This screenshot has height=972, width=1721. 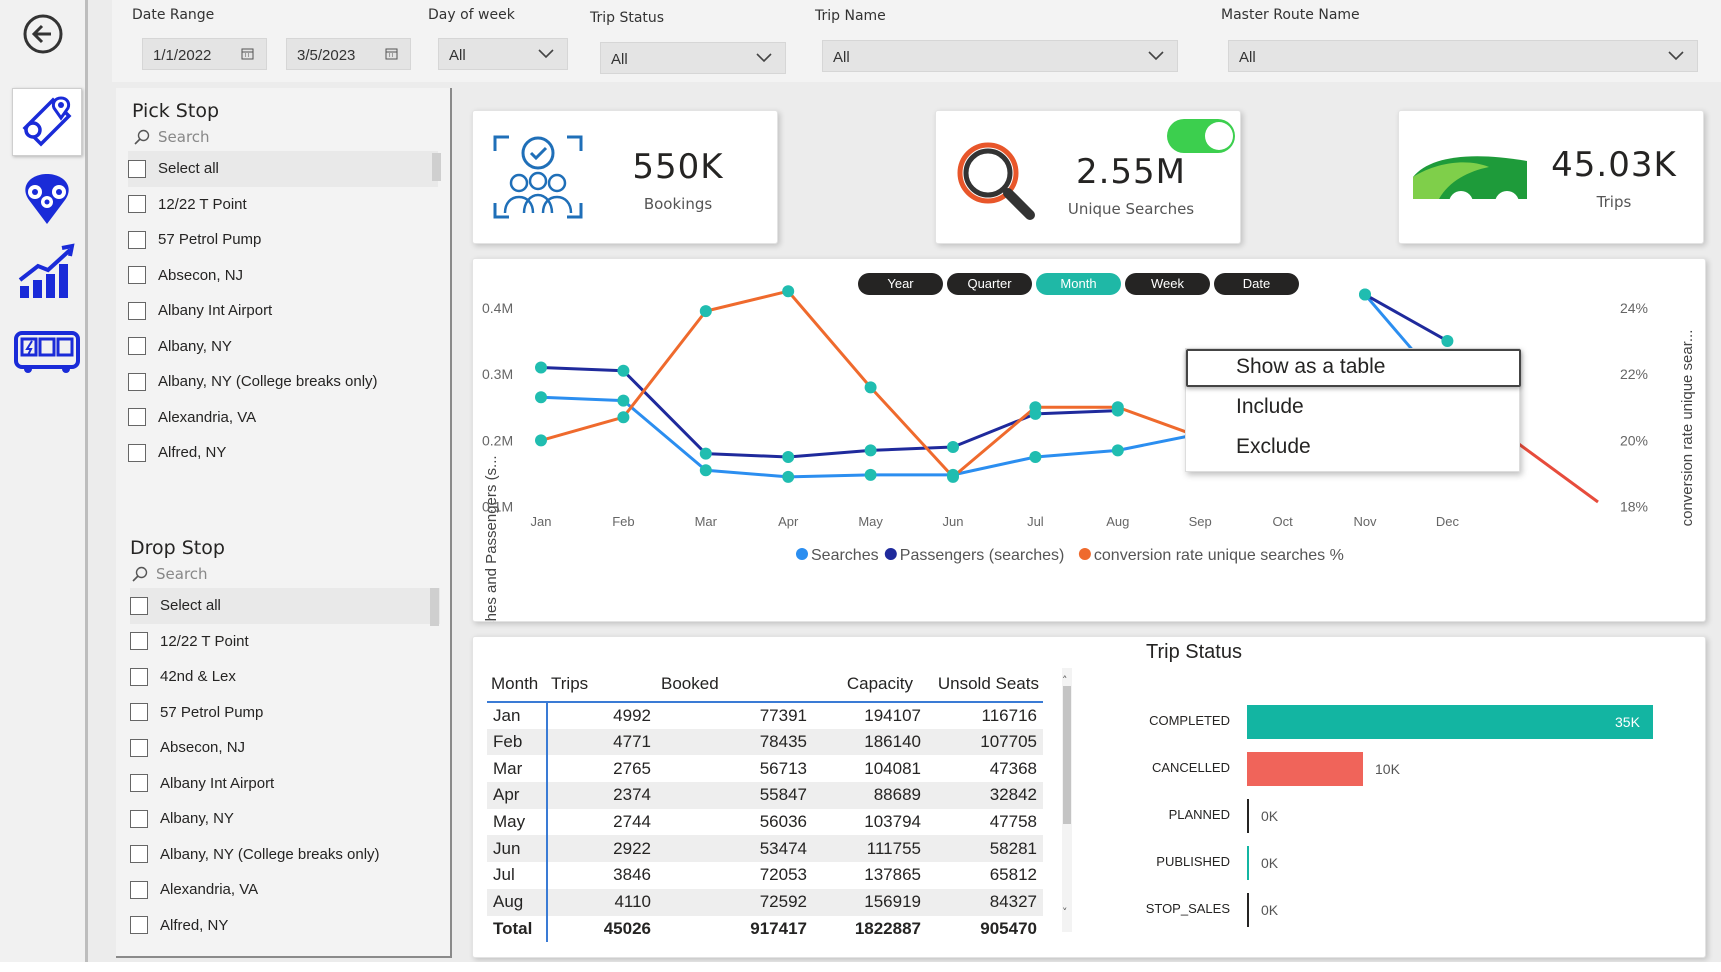 What do you see at coordinates (870, 684) in the screenshot?
I see `column-header: Capacity` at bounding box center [870, 684].